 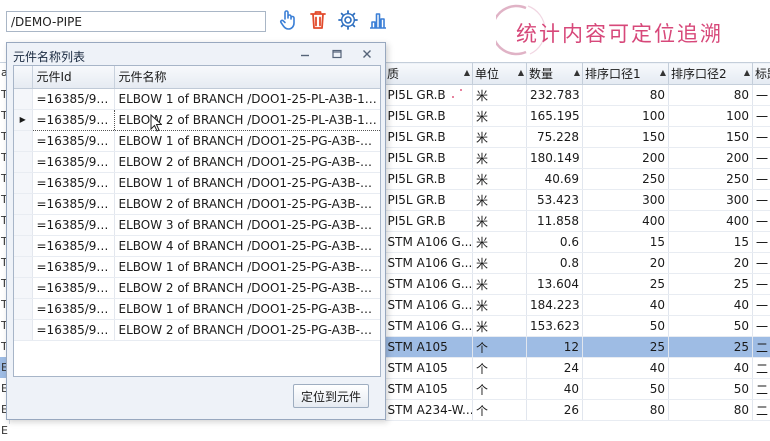 What do you see at coordinates (136, 21) in the screenshot?
I see `path-input` at bounding box center [136, 21].